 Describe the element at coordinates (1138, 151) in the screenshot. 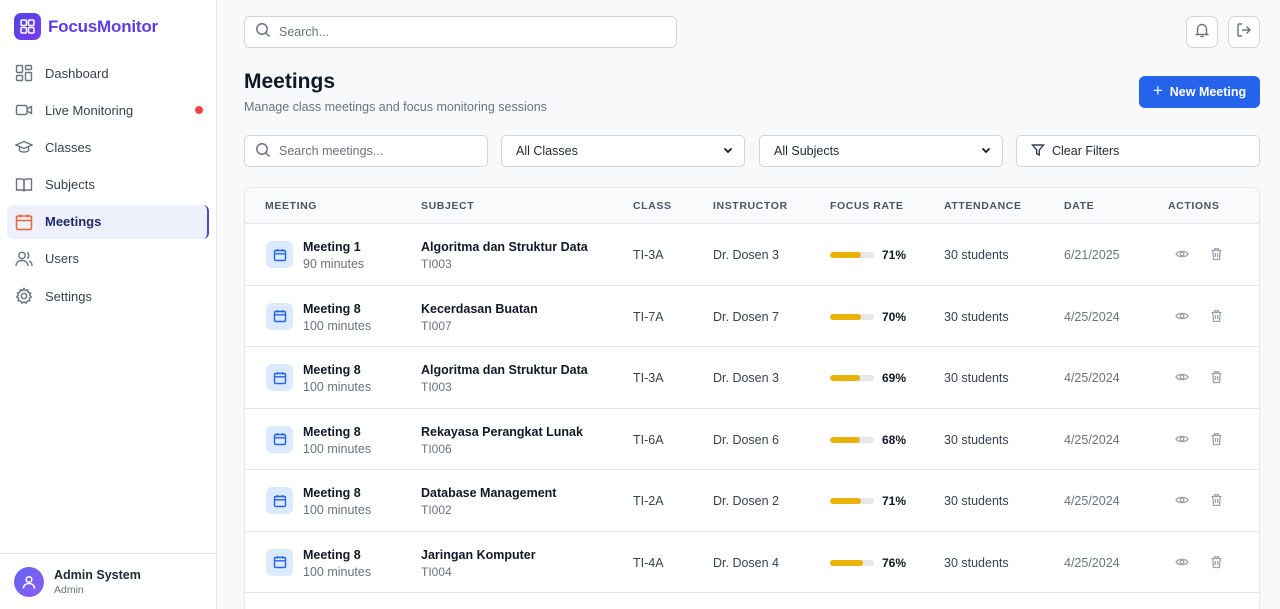

I see `clear-filters-button: Clear Filters` at that location.